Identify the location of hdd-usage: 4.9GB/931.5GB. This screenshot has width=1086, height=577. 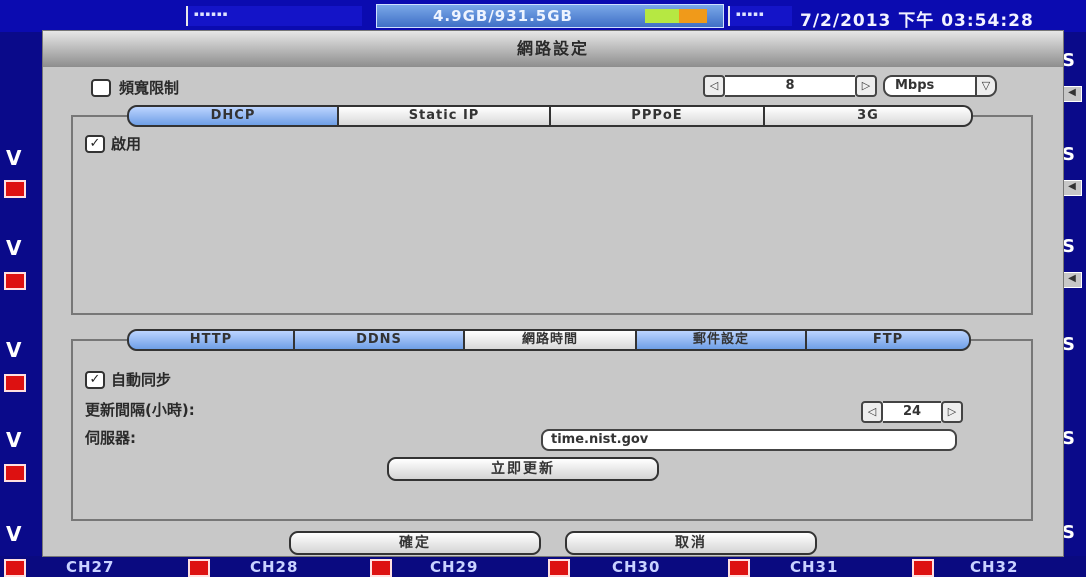
(550, 16).